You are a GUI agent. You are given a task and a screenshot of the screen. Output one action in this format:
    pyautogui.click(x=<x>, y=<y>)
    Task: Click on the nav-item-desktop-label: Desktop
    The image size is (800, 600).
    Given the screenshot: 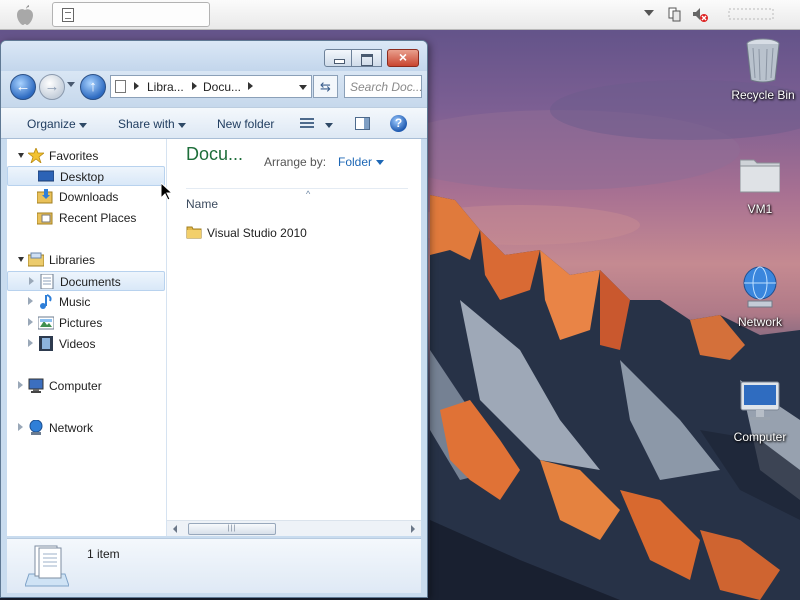 What is the action you would take?
    pyautogui.click(x=82, y=177)
    